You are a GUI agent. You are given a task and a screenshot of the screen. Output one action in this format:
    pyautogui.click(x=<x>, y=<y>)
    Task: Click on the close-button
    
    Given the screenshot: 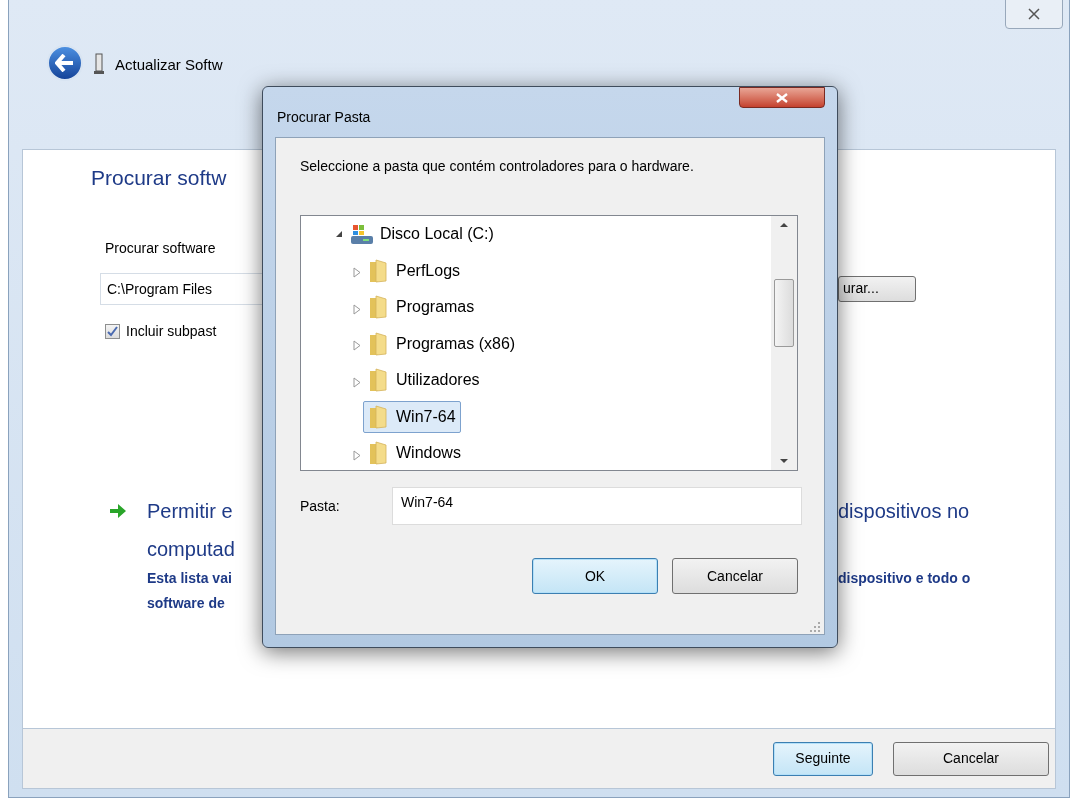 What is the action you would take?
    pyautogui.click(x=782, y=97)
    